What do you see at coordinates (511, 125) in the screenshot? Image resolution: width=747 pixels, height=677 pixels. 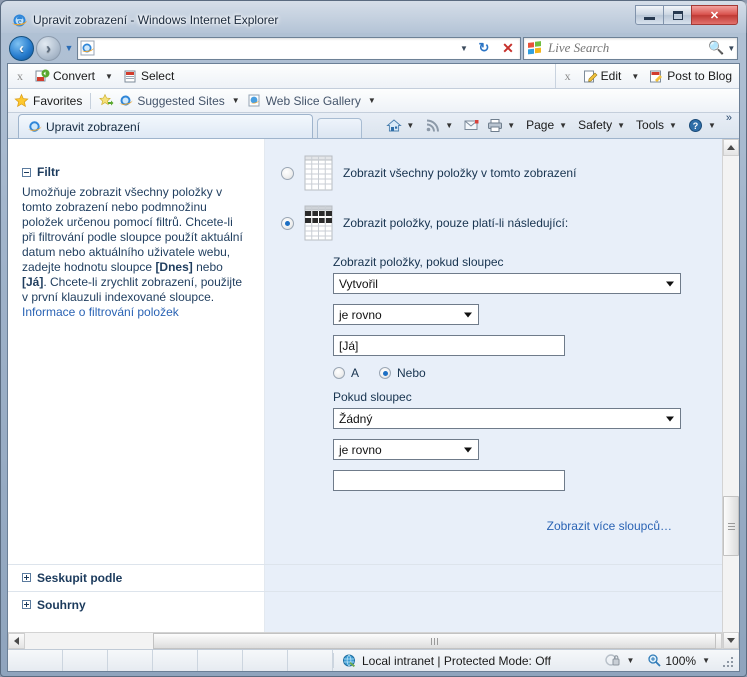 I see `print-chevron-down-icon: ▼` at bounding box center [511, 125].